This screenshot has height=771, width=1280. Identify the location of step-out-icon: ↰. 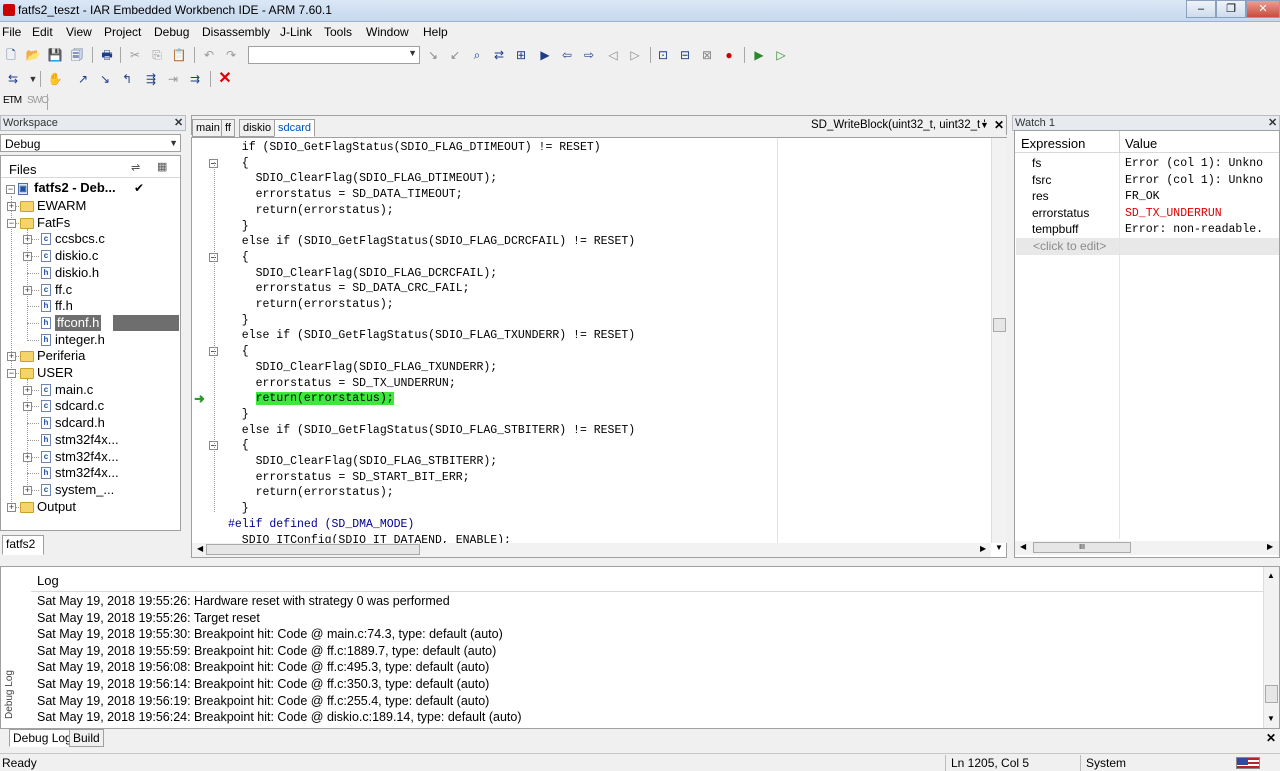
(127, 79).